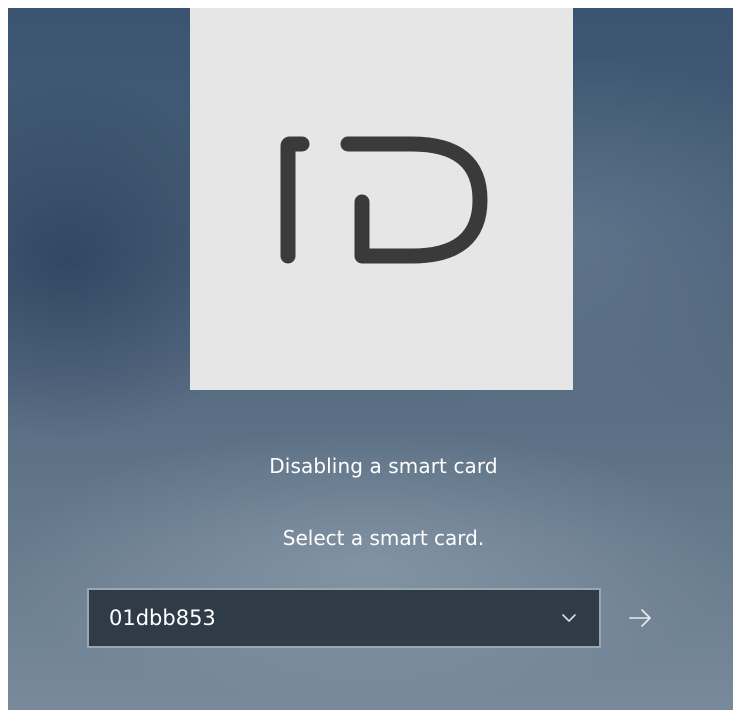 Image resolution: width=733 pixels, height=710 pixels. Describe the element at coordinates (383, 466) in the screenshot. I see `page-title: Disabling a smart card` at that location.